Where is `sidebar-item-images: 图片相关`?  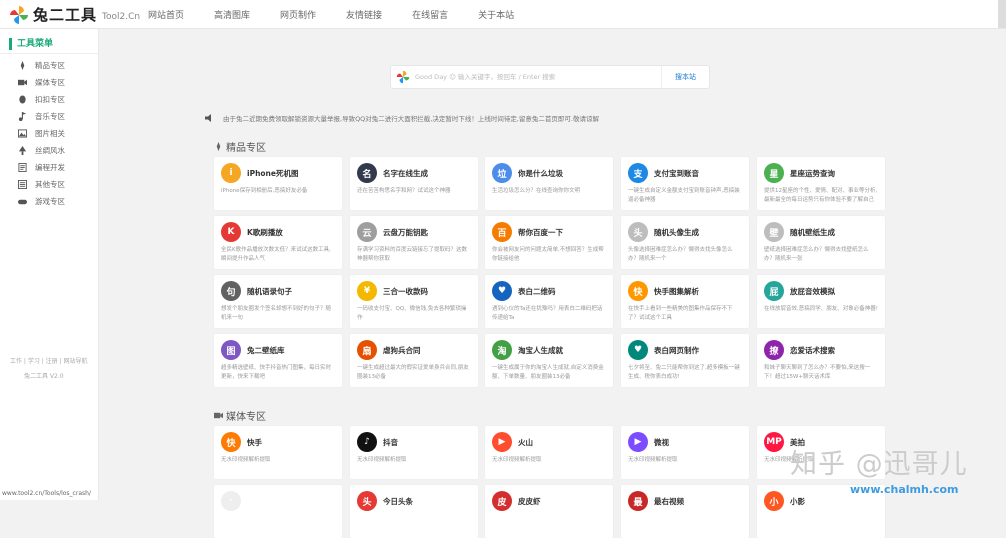
sidebar-item-images: 图片相关 is located at coordinates (41, 133).